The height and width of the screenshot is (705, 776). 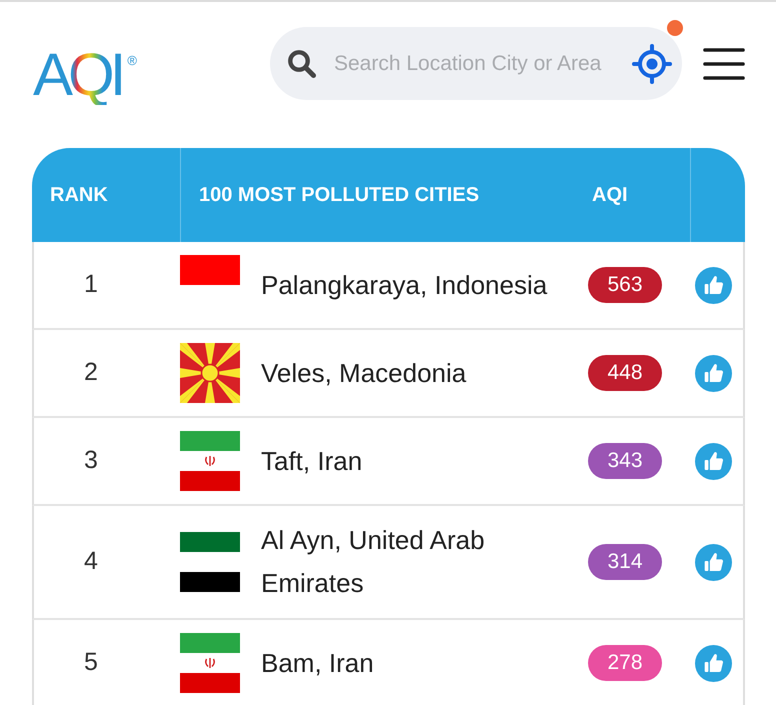 What do you see at coordinates (363, 373) in the screenshot?
I see `city-name: Veles, Macedonia` at bounding box center [363, 373].